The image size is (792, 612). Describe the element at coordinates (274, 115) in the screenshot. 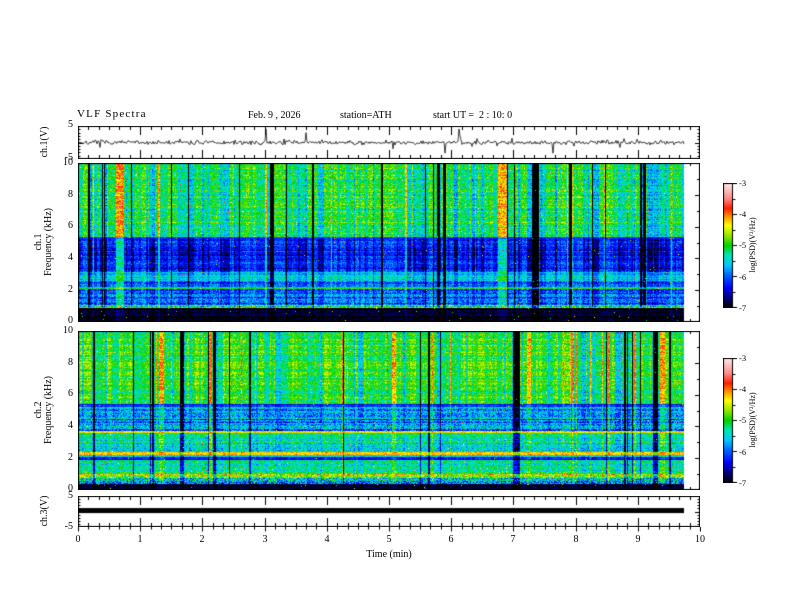

I see `date-label: Feb. 9 , 2026` at that location.